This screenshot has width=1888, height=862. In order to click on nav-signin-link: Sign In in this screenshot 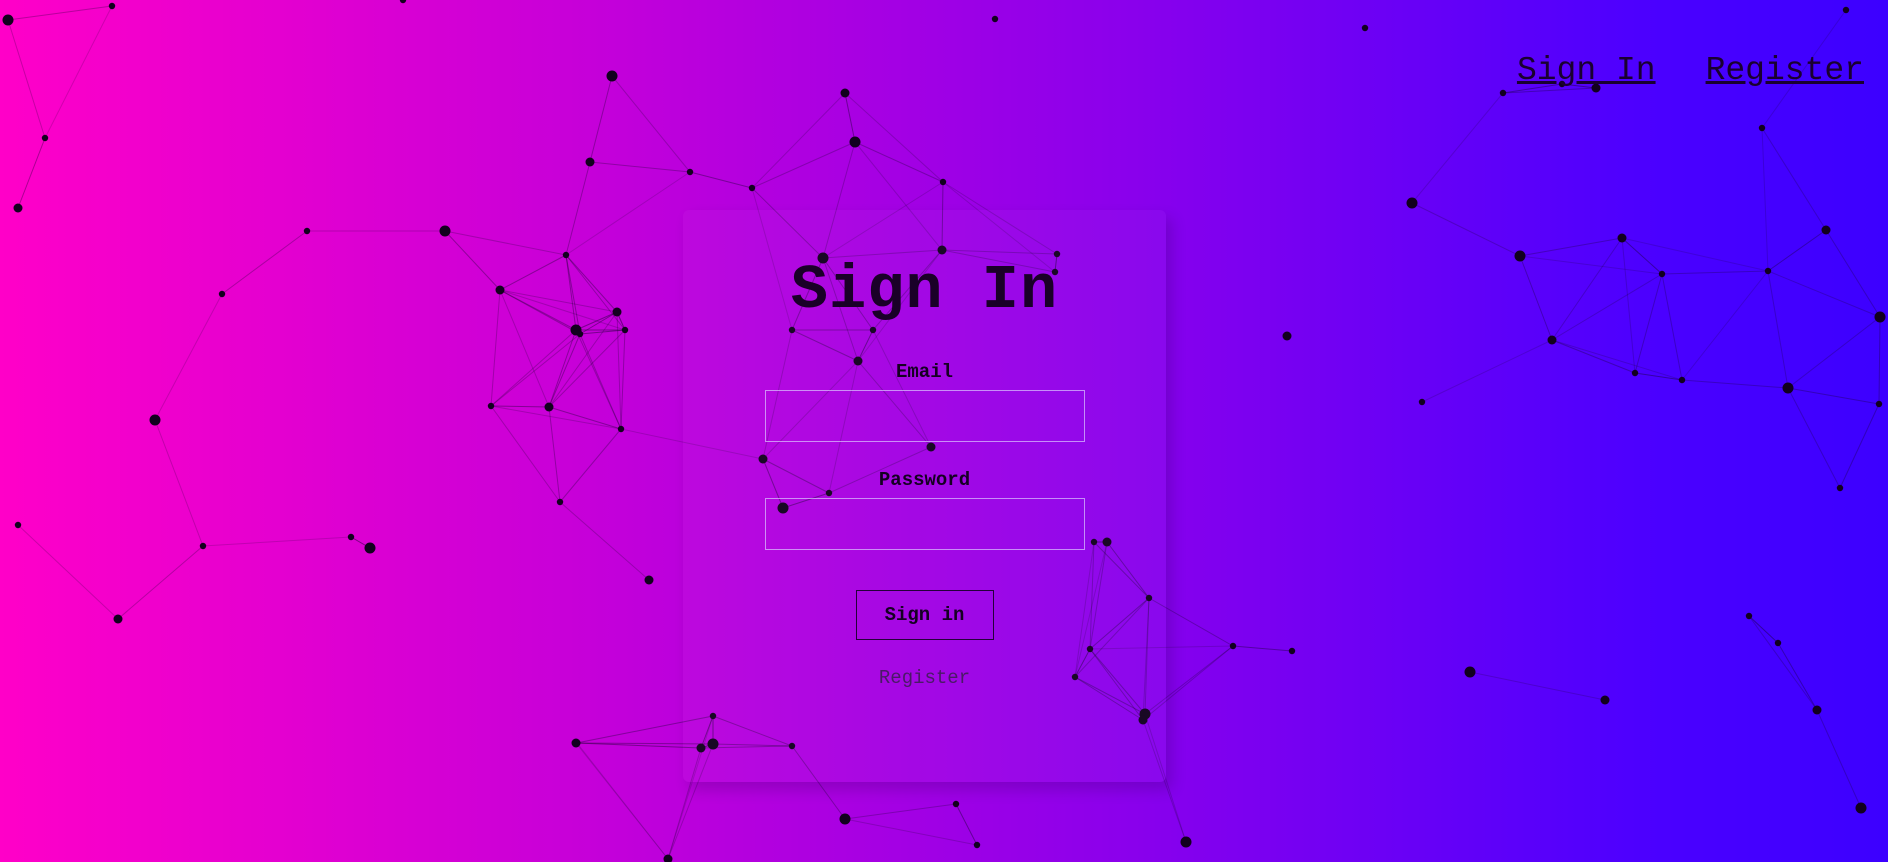, I will do `click(1586, 70)`.